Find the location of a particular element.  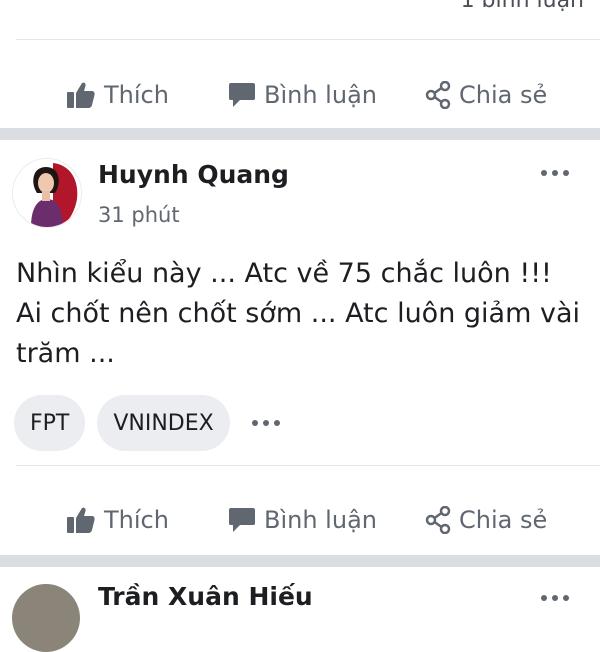

comment-count: 1 bình luận is located at coordinates (522, 6).